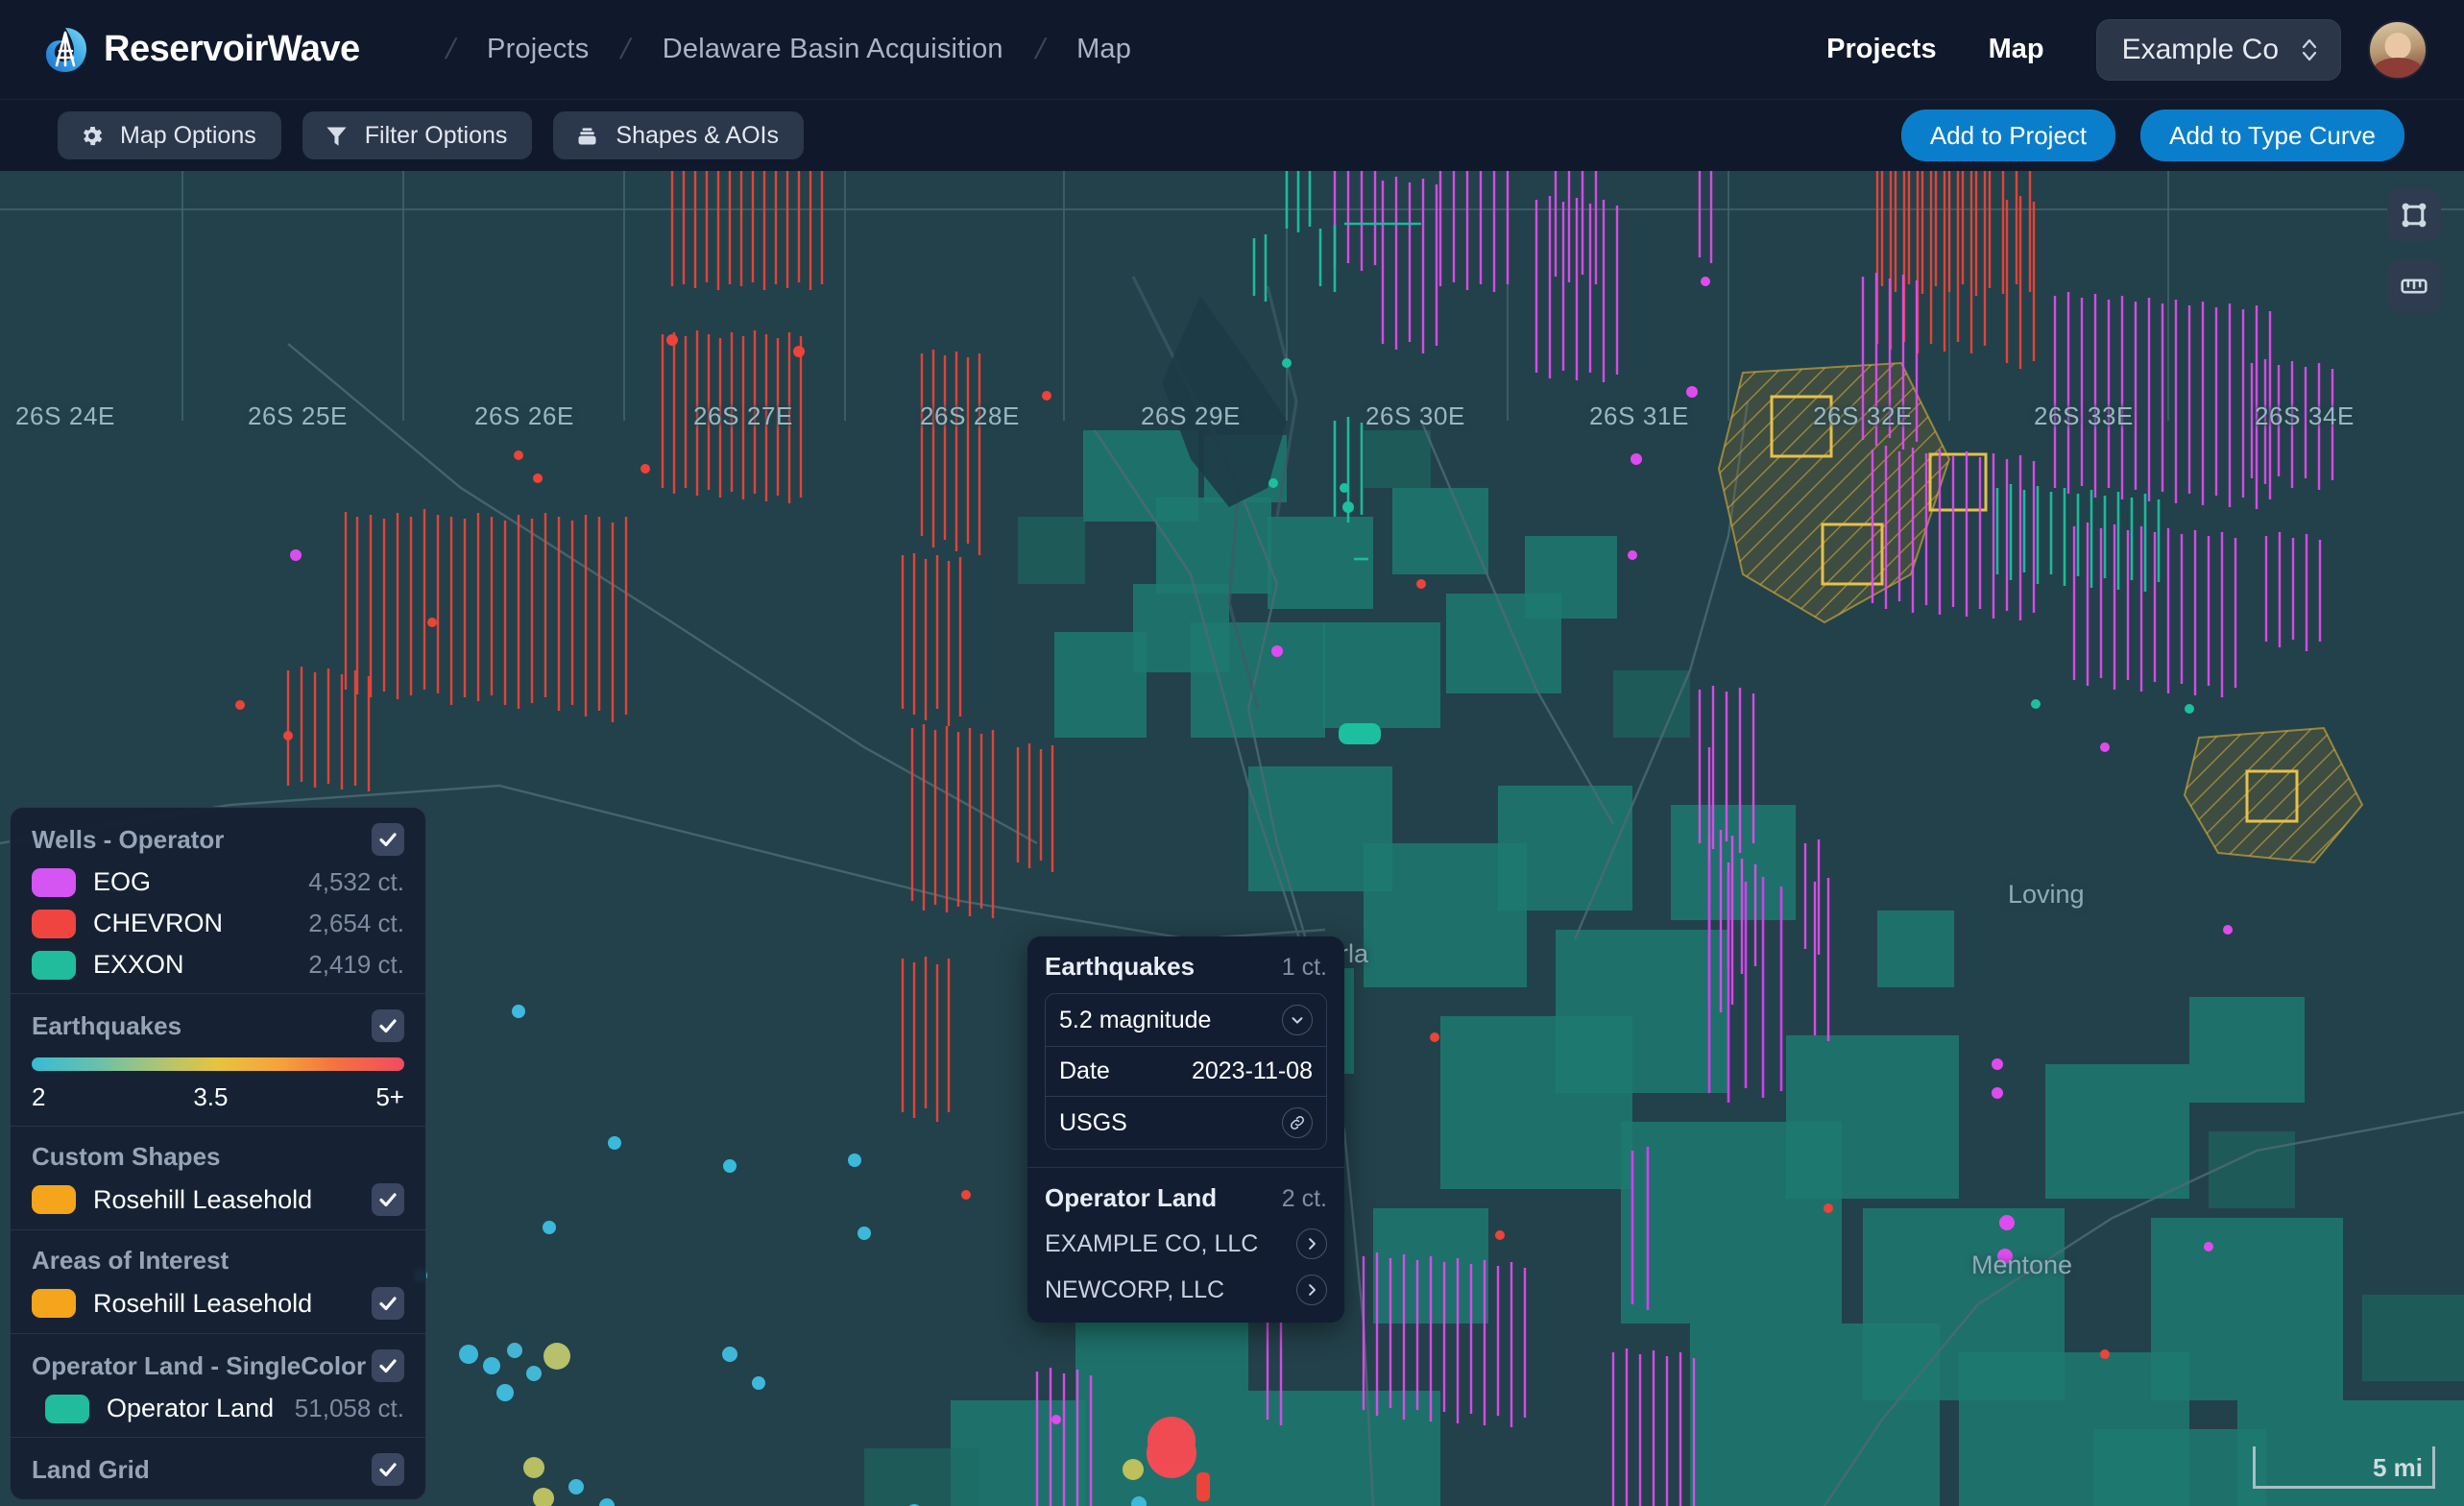 The height and width of the screenshot is (1506, 2464). I want to click on funnel-icon, so click(336, 136).